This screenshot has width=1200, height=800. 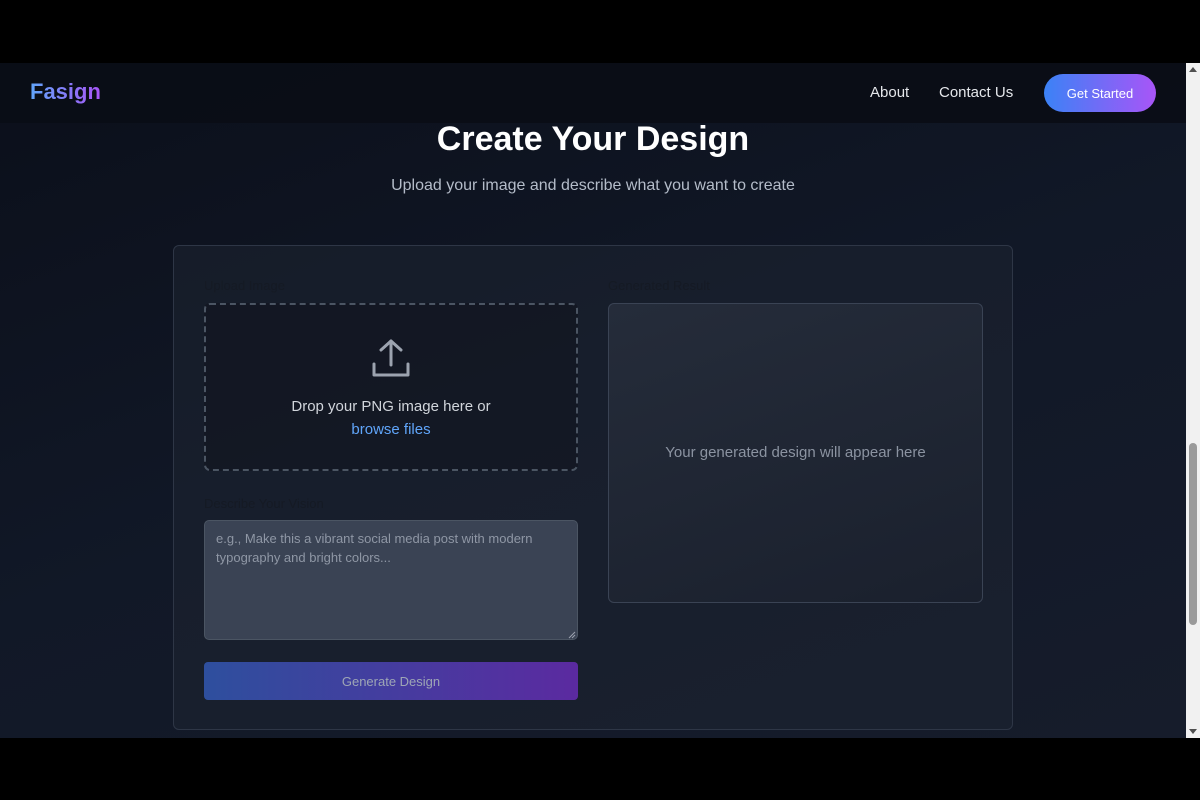 What do you see at coordinates (889, 92) in the screenshot?
I see `nav-link-about: About` at bounding box center [889, 92].